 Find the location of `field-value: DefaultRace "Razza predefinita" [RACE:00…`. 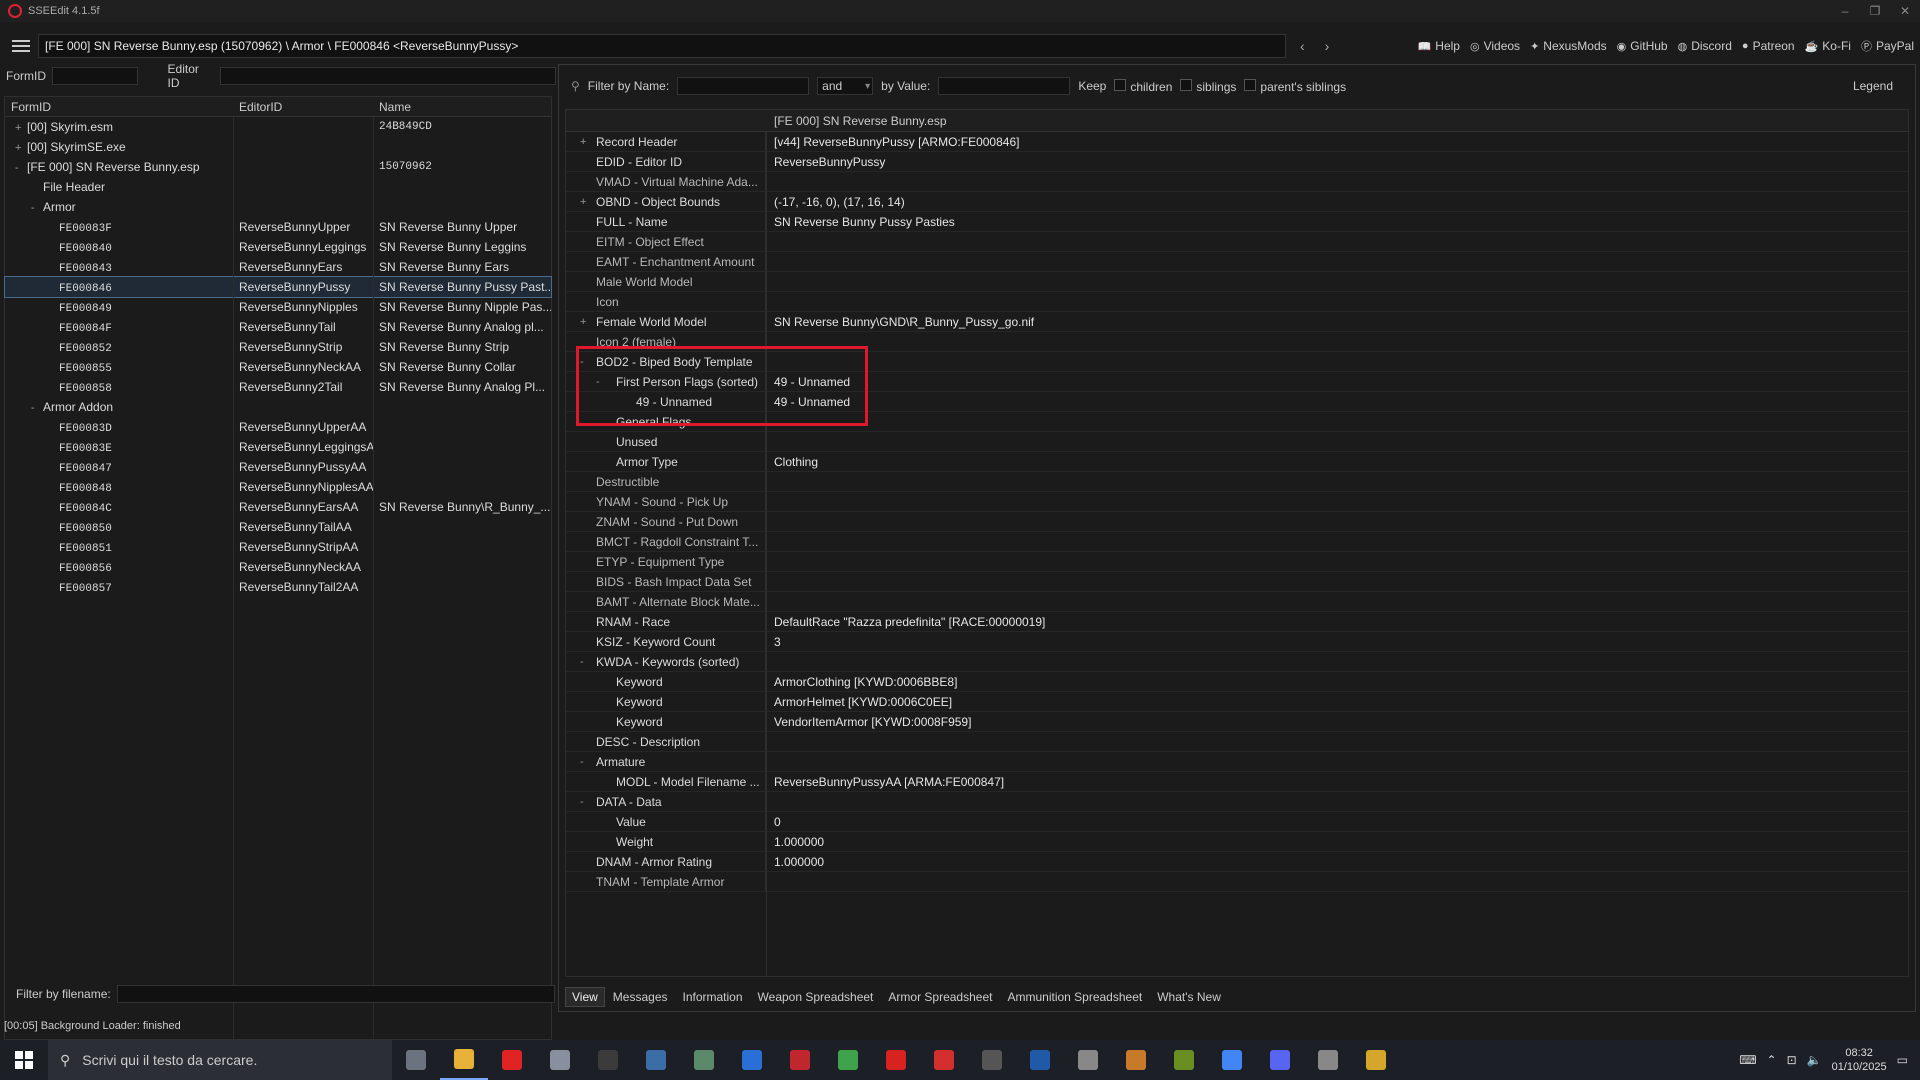

field-value: DefaultRace "Razza predefinita" [RACE:00… is located at coordinates (1337, 622).